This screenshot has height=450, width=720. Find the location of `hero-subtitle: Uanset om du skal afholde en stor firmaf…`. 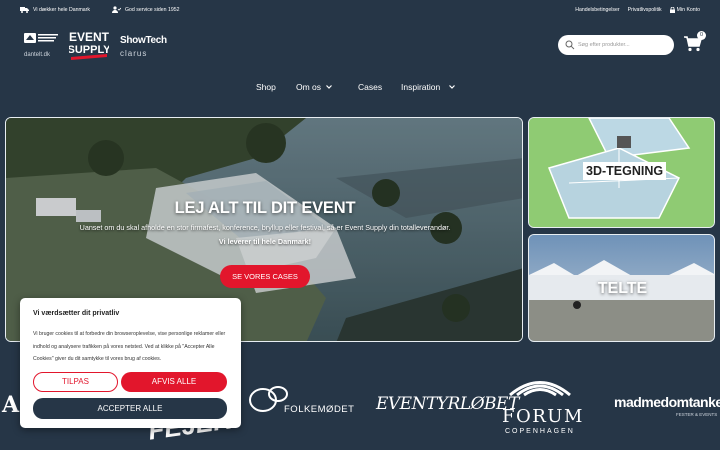

hero-subtitle: Uanset om du skal afholde en stor firmaf… is located at coordinates (265, 227).